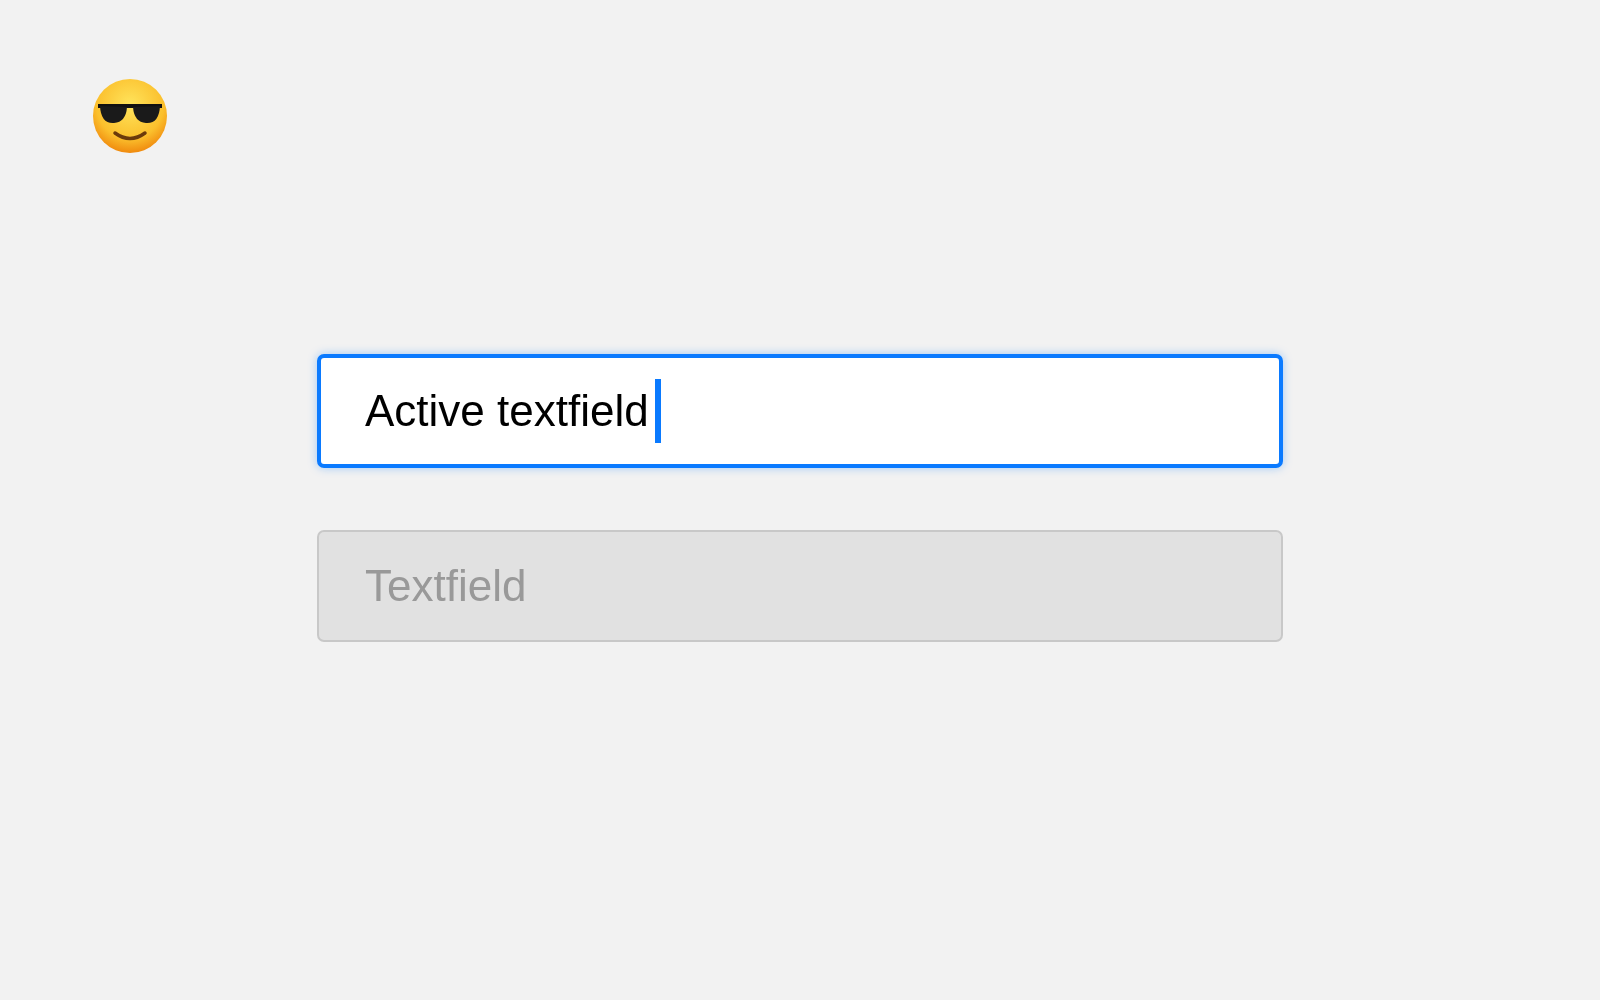 The height and width of the screenshot is (1000, 1600). Describe the element at coordinates (657, 411) in the screenshot. I see `text-cursor` at that location.